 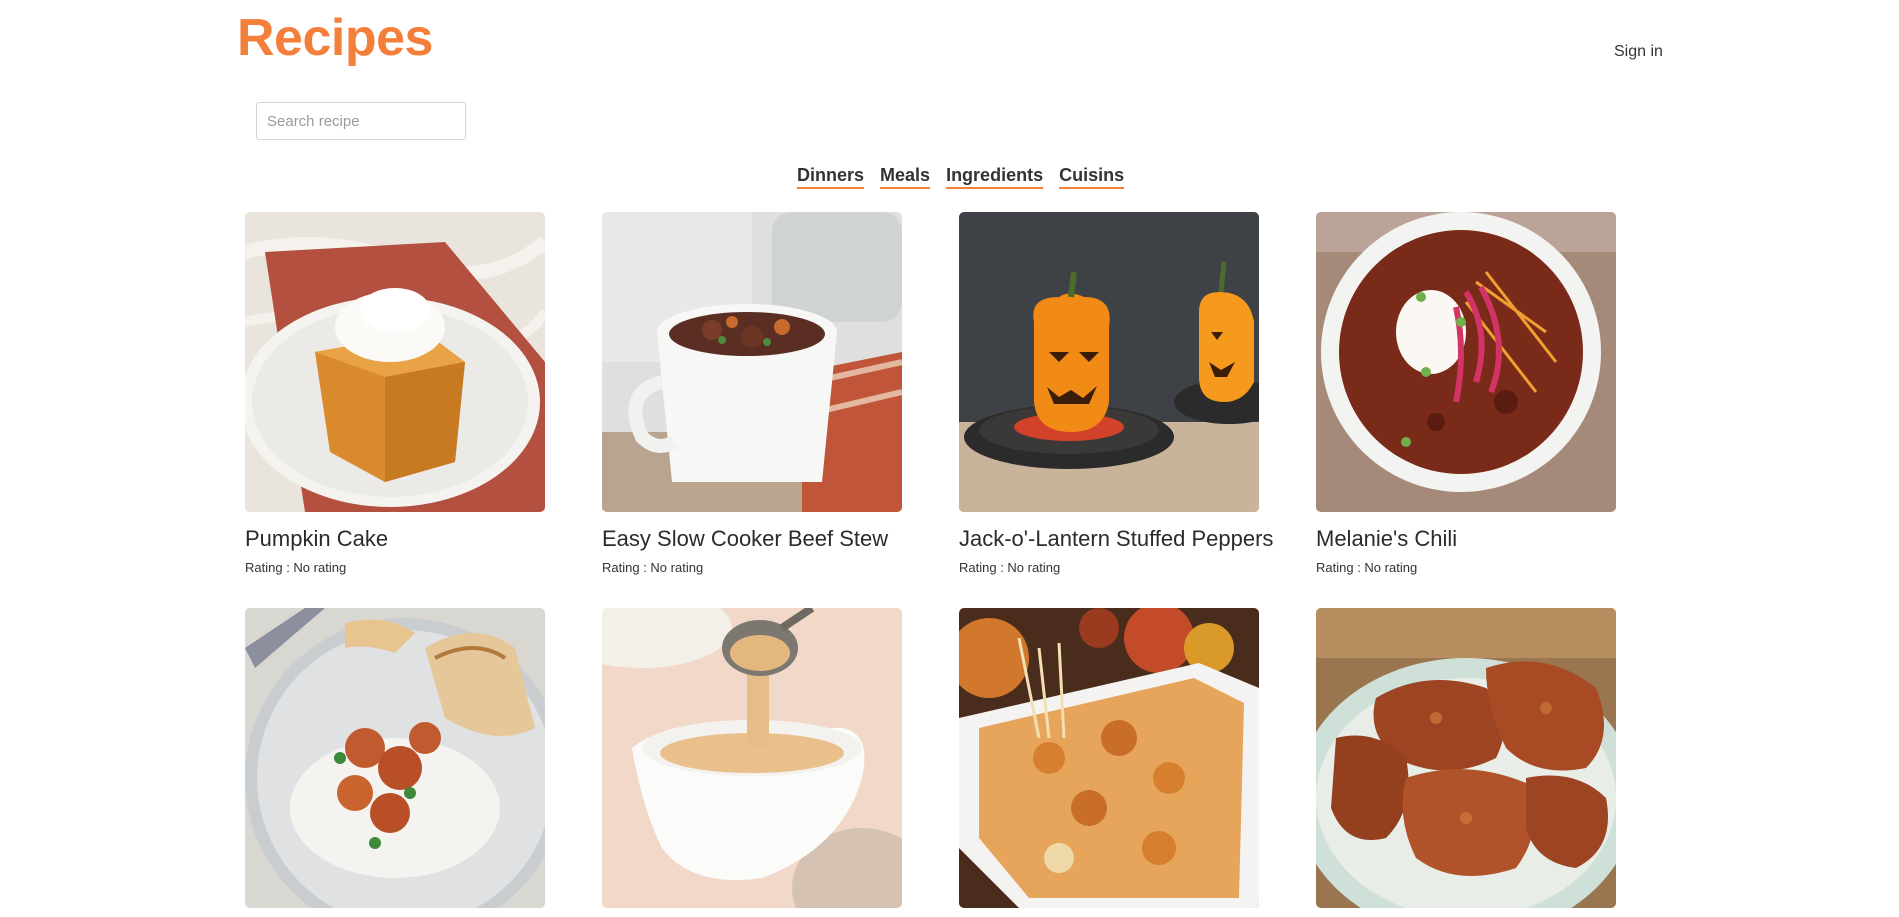 I want to click on recipe-card: Melanie's Chili Rating : No rating, so click(x=1466, y=393).